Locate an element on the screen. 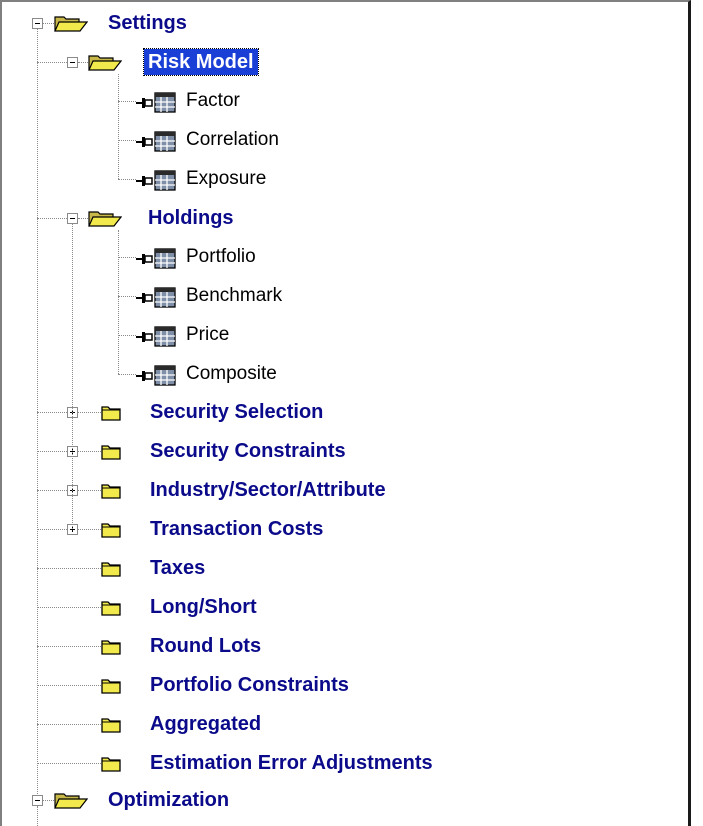 The image size is (703, 826). tree-leaf-composite: Composite is located at coordinates (231, 374).